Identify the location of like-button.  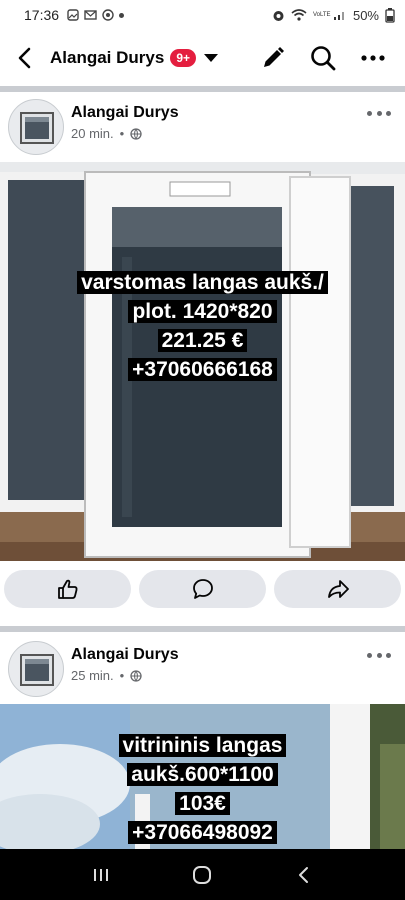
(67, 589).